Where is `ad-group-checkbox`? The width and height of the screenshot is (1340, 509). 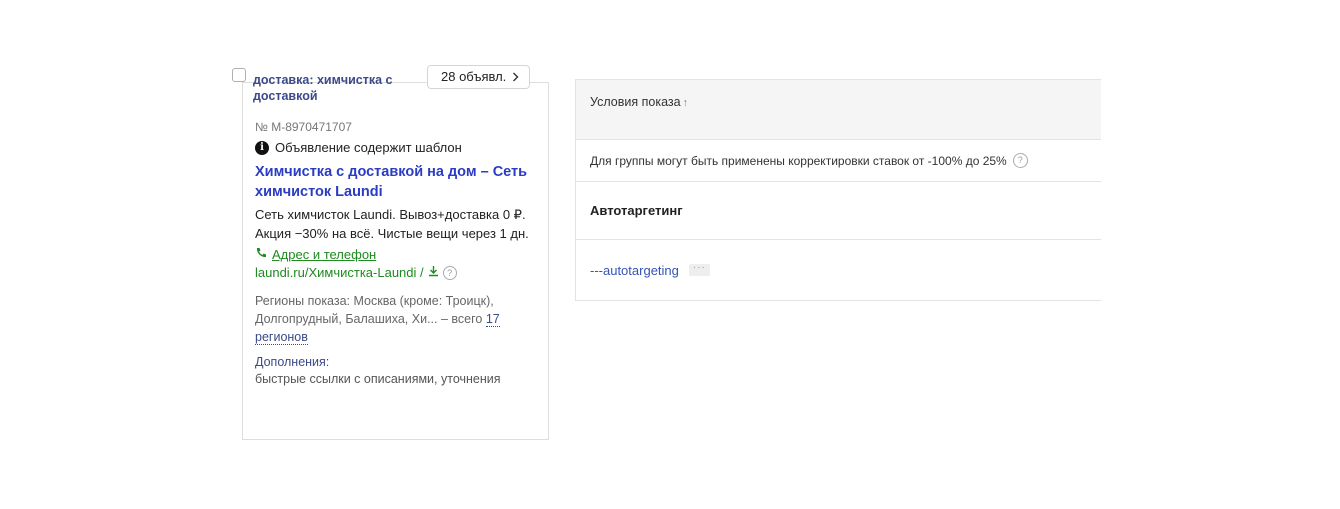
ad-group-checkbox is located at coordinates (239, 75).